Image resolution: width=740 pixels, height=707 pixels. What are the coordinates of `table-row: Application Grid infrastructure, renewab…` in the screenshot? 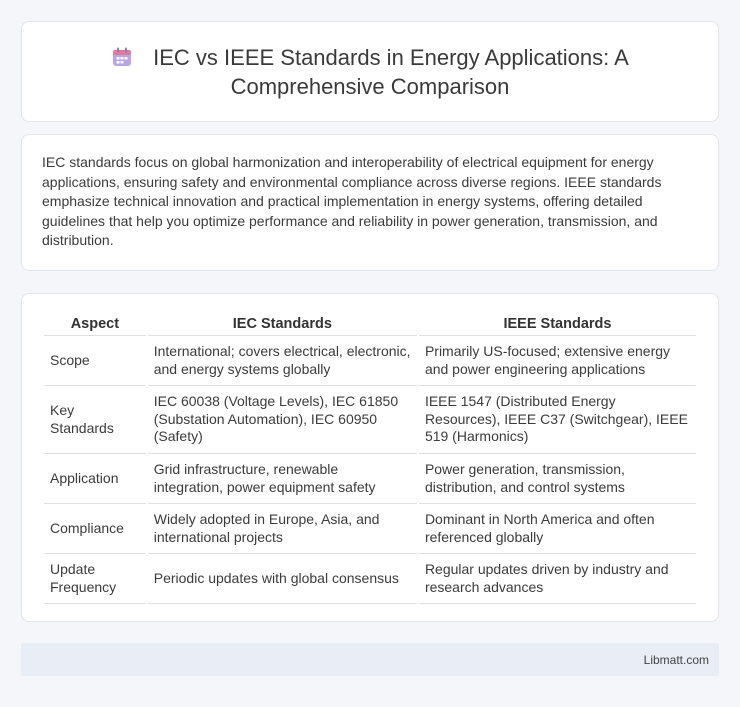 It's located at (370, 479).